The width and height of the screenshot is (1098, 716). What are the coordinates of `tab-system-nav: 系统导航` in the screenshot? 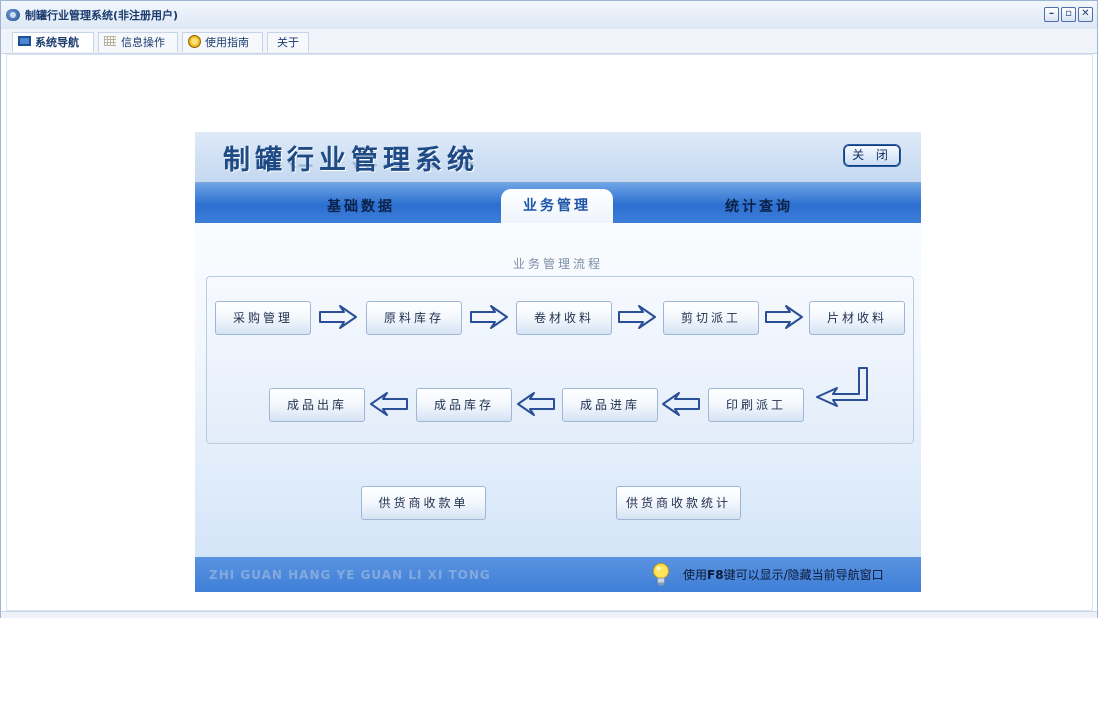 It's located at (53, 42).